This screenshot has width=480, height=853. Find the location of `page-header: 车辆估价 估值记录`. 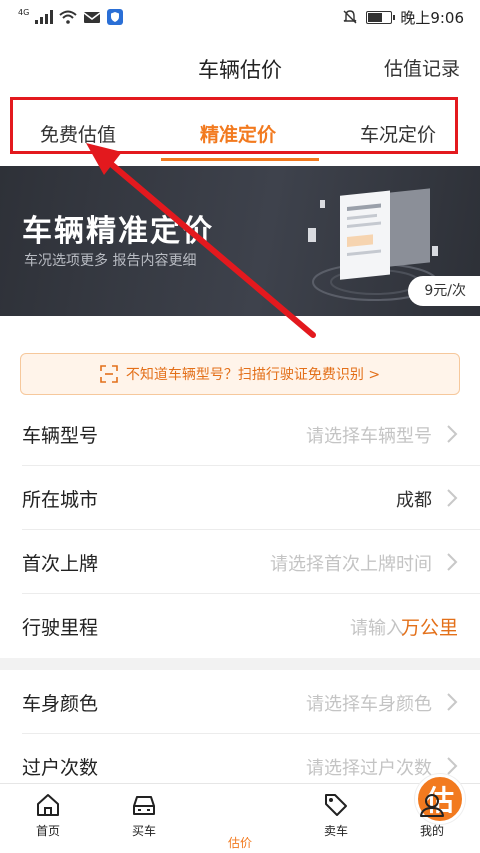

page-header: 车辆估价 估值记录 is located at coordinates (240, 67).